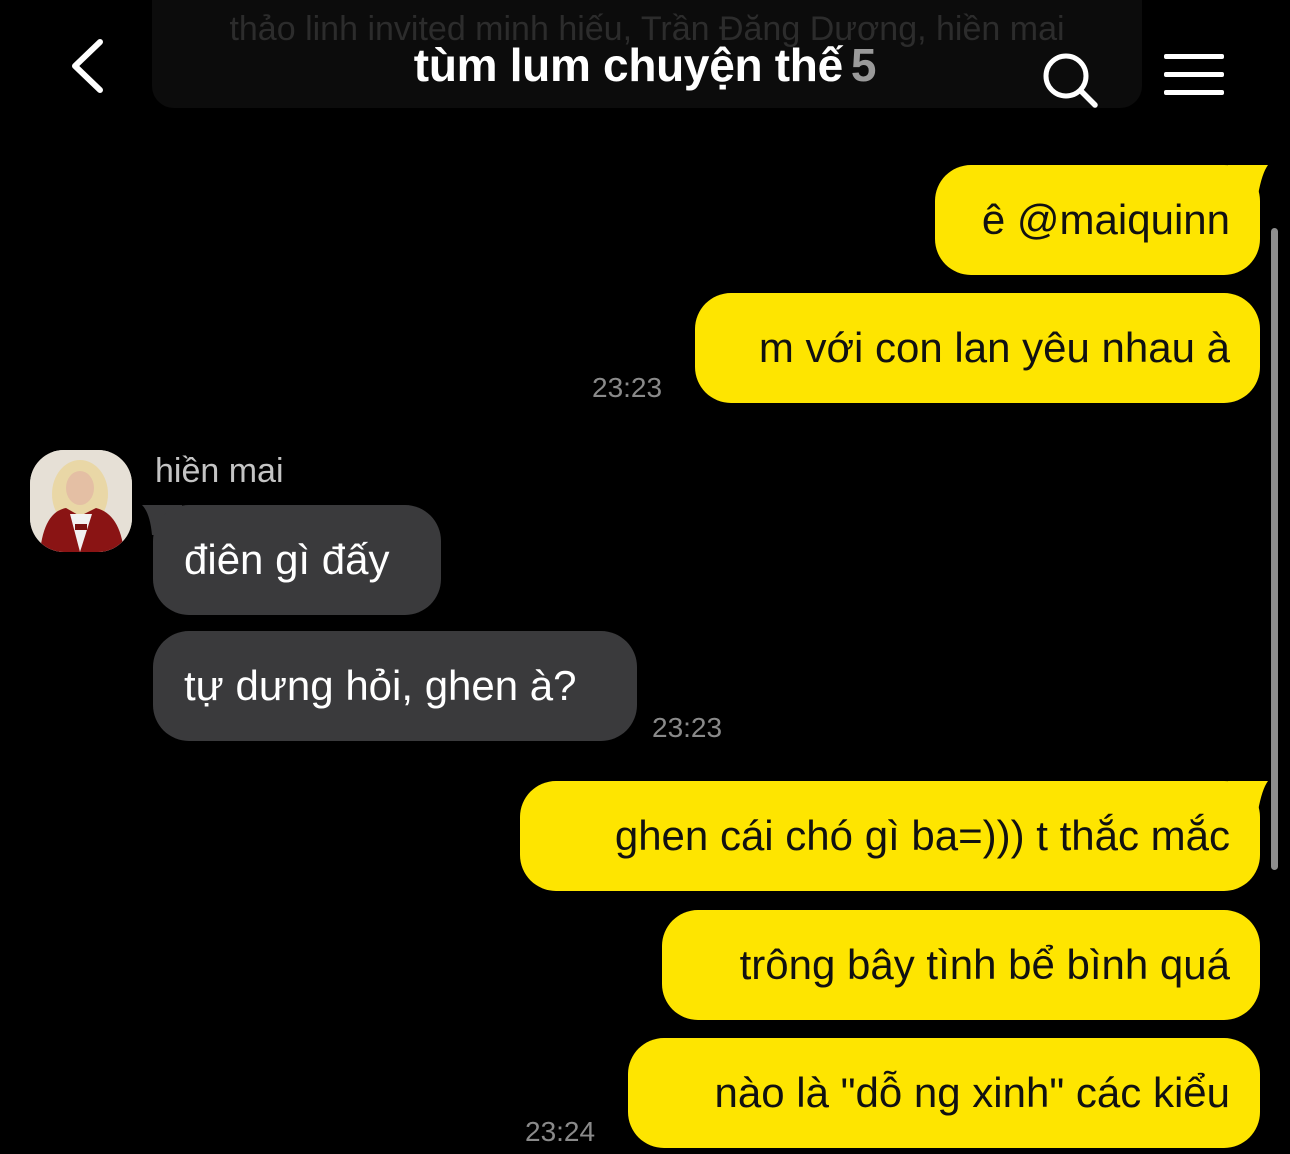 The height and width of the screenshot is (1154, 1290). Describe the element at coordinates (380, 685) in the screenshot. I see `message-text: tự dưng hỏi, ghen à?` at that location.